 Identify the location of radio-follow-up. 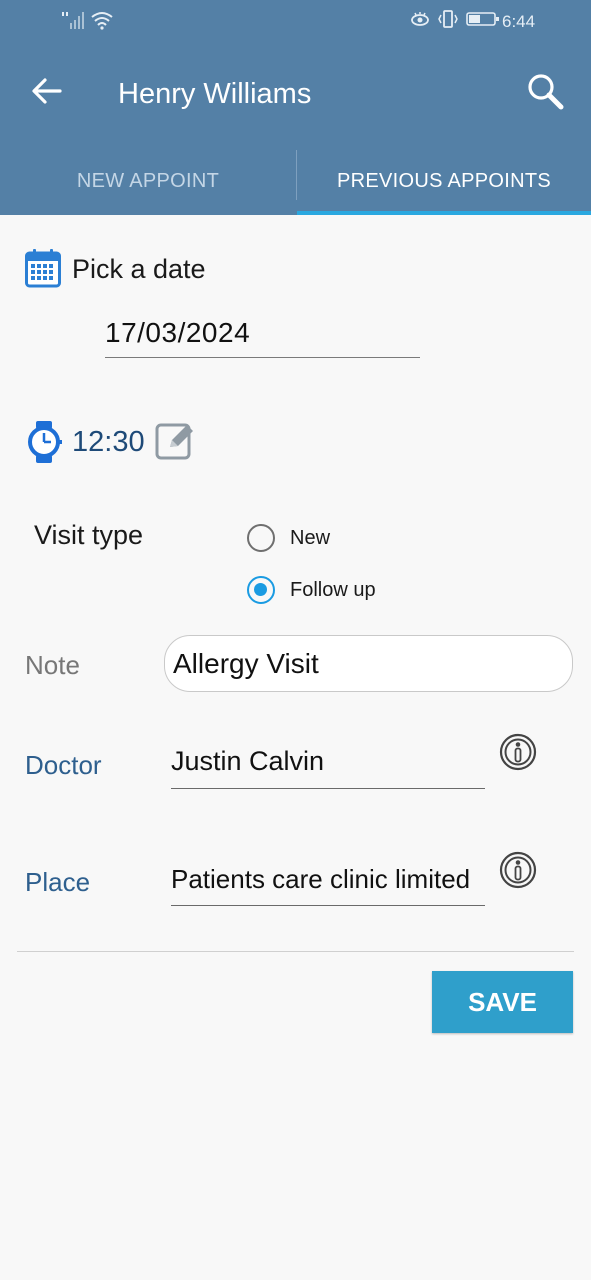
(261, 590).